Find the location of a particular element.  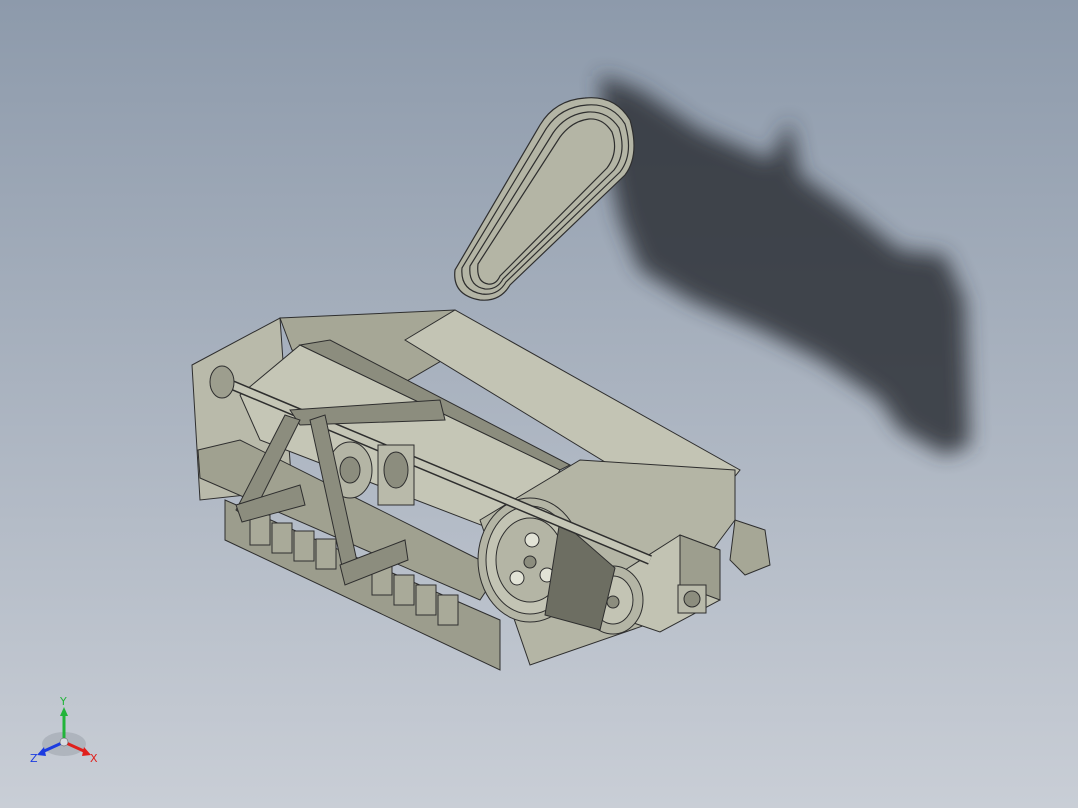

orientation-triad: Y X Z is located at coordinates (66, 732).